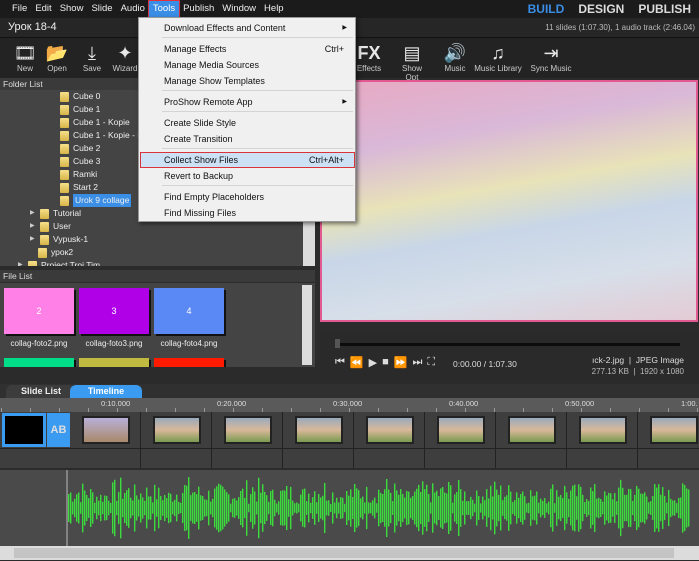 The height and width of the screenshot is (561, 699). I want to click on menu-window: Window, so click(239, 9).